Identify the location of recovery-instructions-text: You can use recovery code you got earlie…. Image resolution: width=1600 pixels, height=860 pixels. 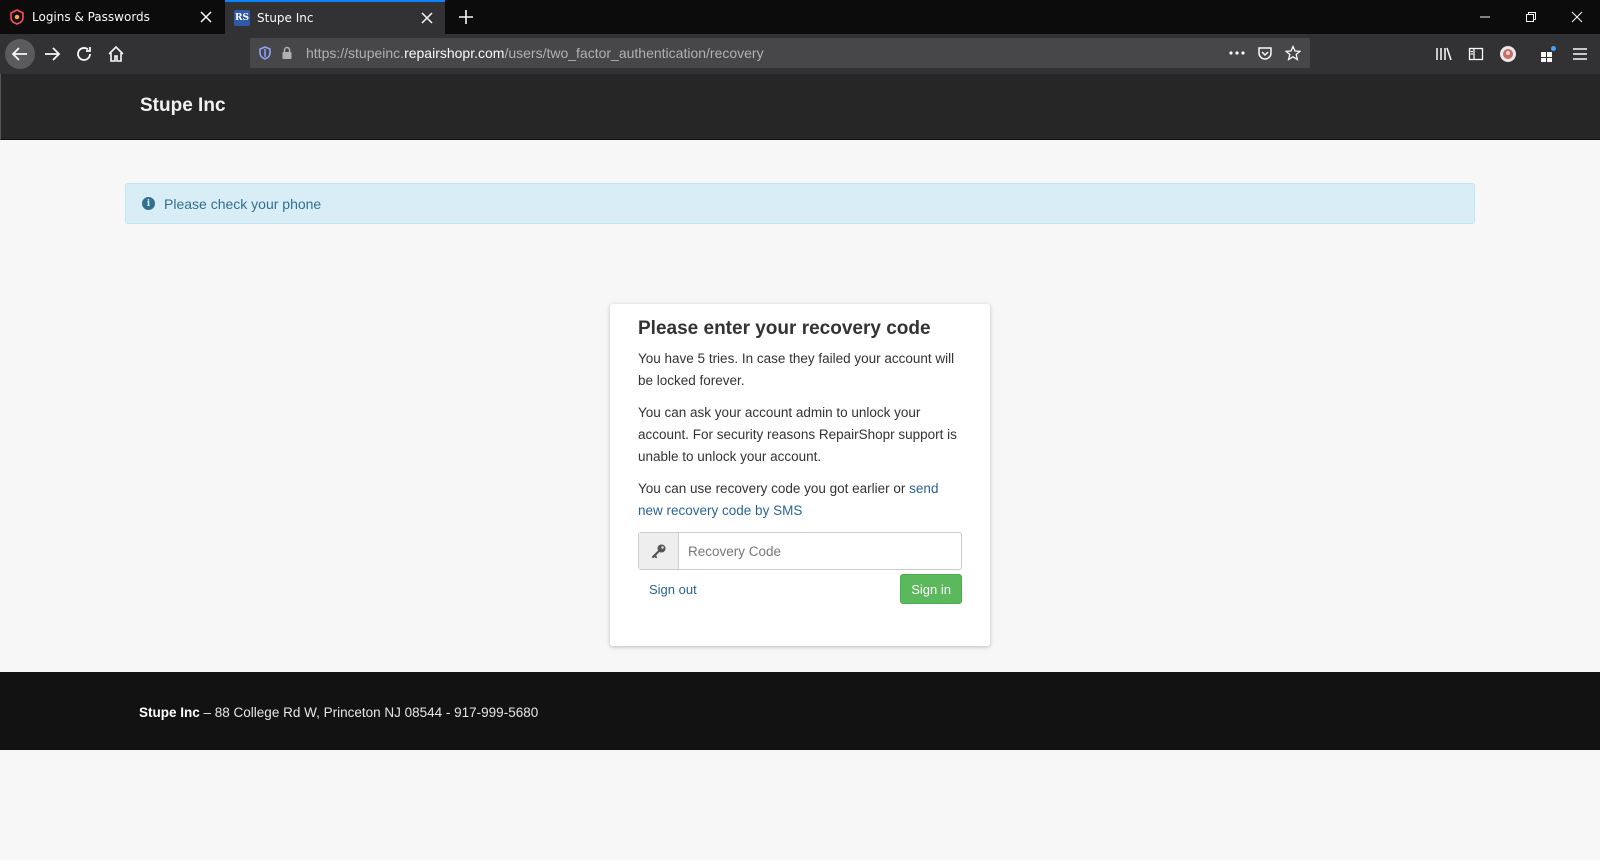
(774, 488).